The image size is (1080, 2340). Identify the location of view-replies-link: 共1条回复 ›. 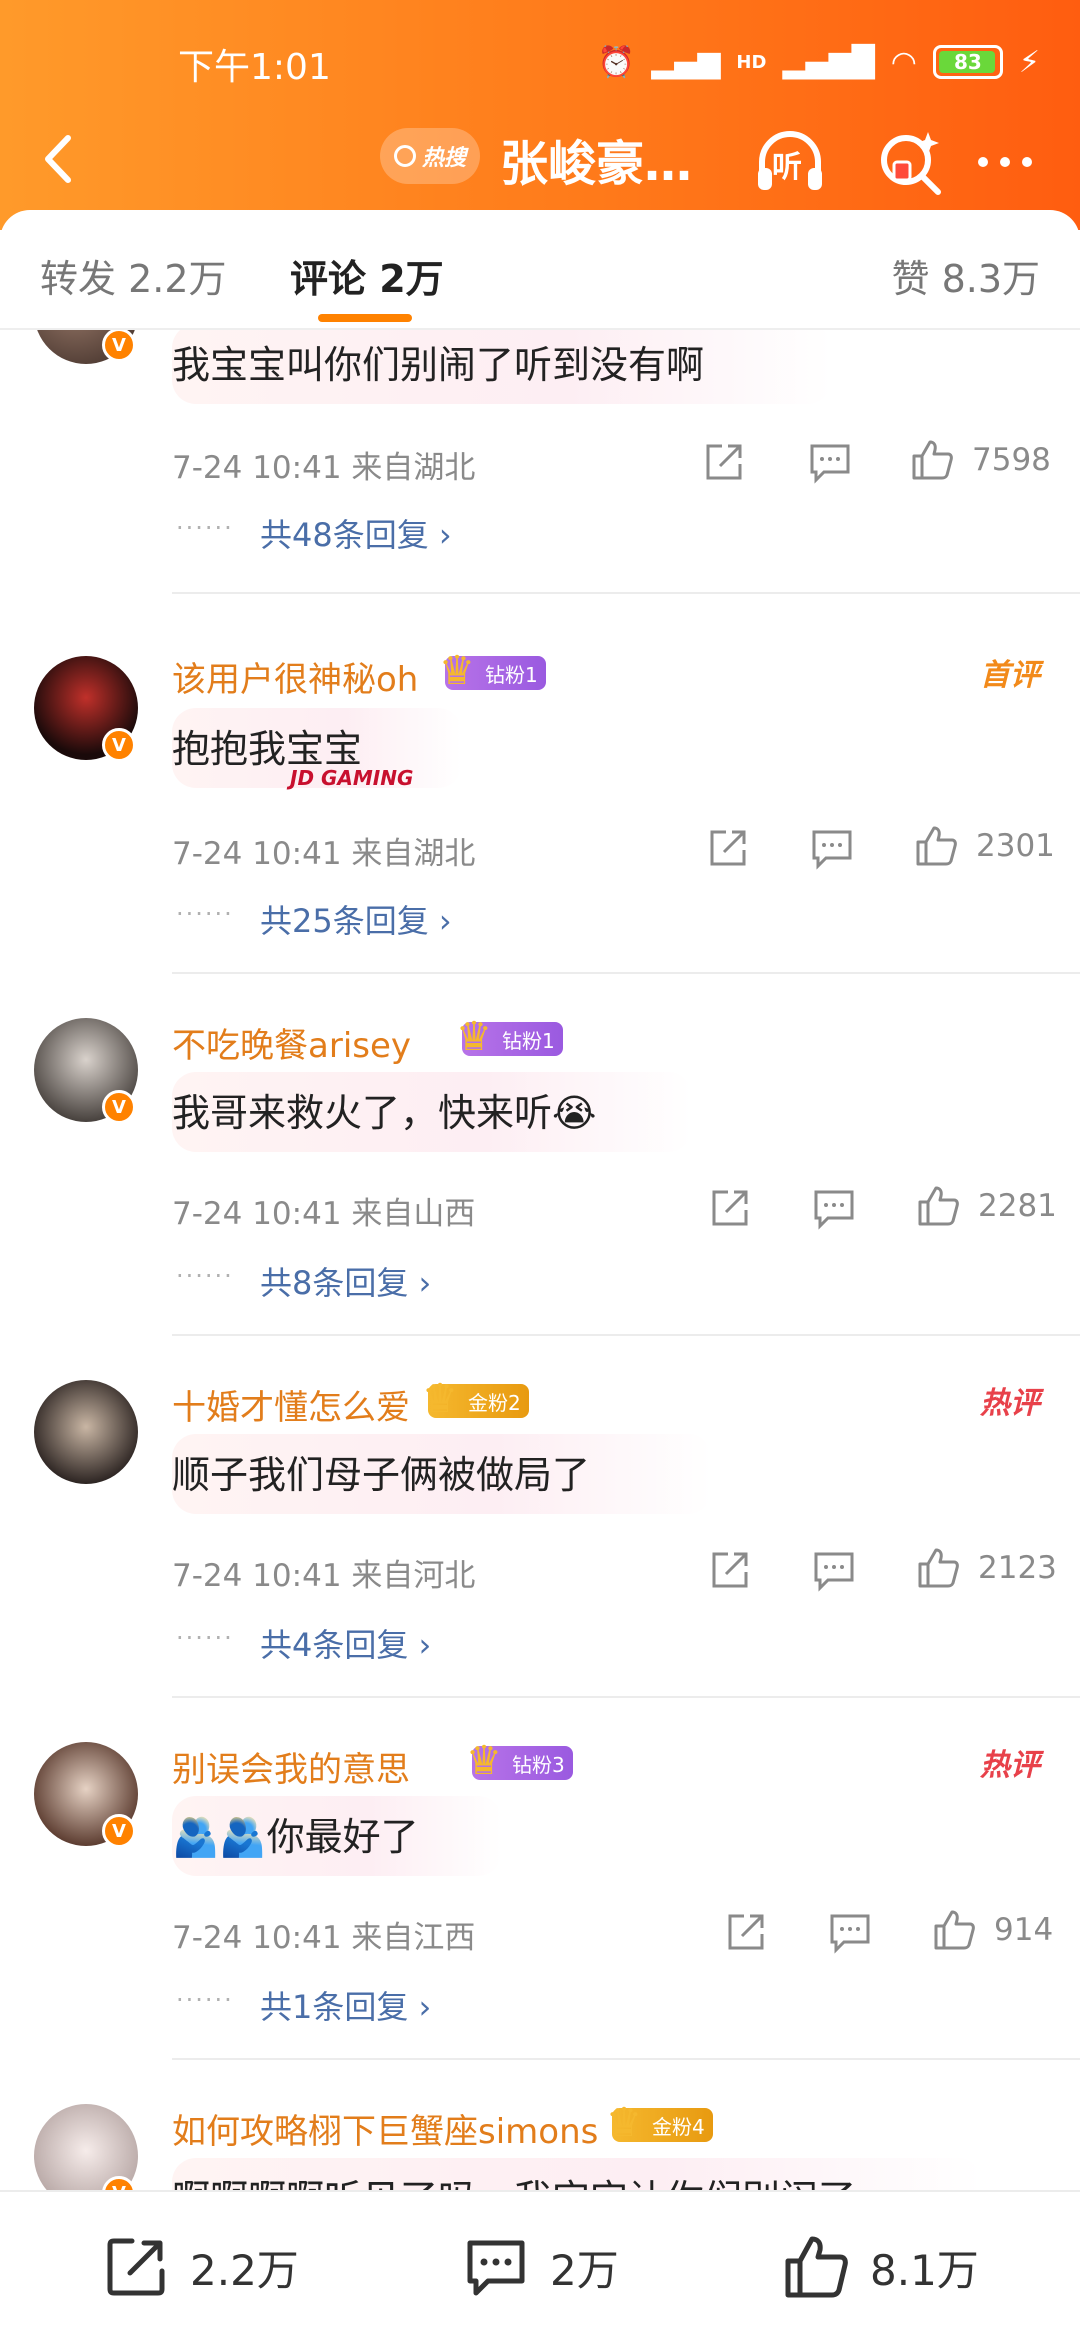
(345, 2005).